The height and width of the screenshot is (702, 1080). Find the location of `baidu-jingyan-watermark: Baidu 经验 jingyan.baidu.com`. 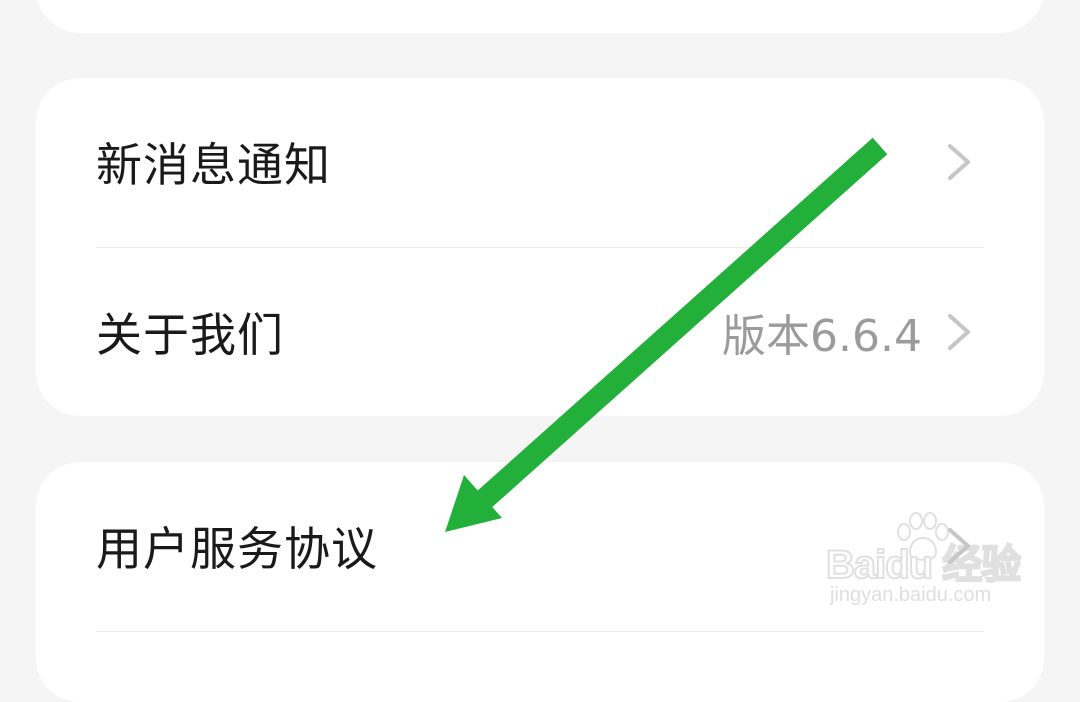

baidu-jingyan-watermark: Baidu 经验 jingyan.baidu.com is located at coordinates (925, 562).